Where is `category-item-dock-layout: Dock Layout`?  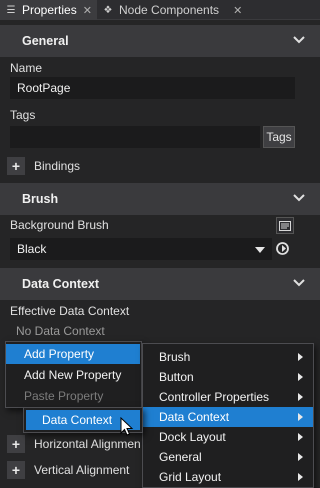
category-item-dock-layout: Dock Layout is located at coordinates (228, 437).